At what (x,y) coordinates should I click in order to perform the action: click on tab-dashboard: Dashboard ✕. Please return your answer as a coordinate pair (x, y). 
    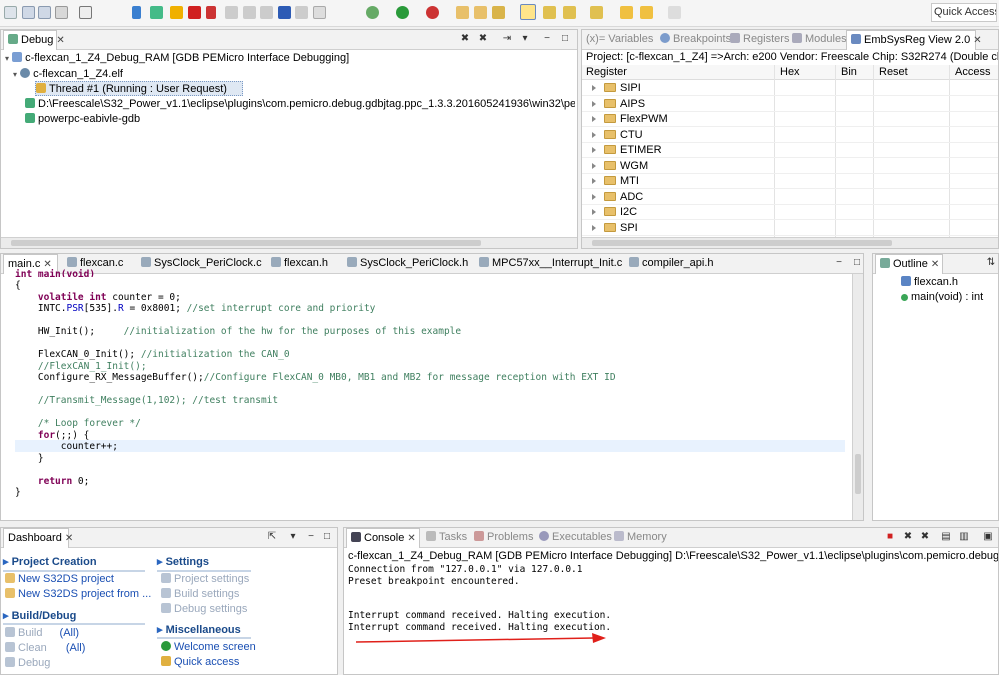
    Looking at the image, I should click on (38, 538).